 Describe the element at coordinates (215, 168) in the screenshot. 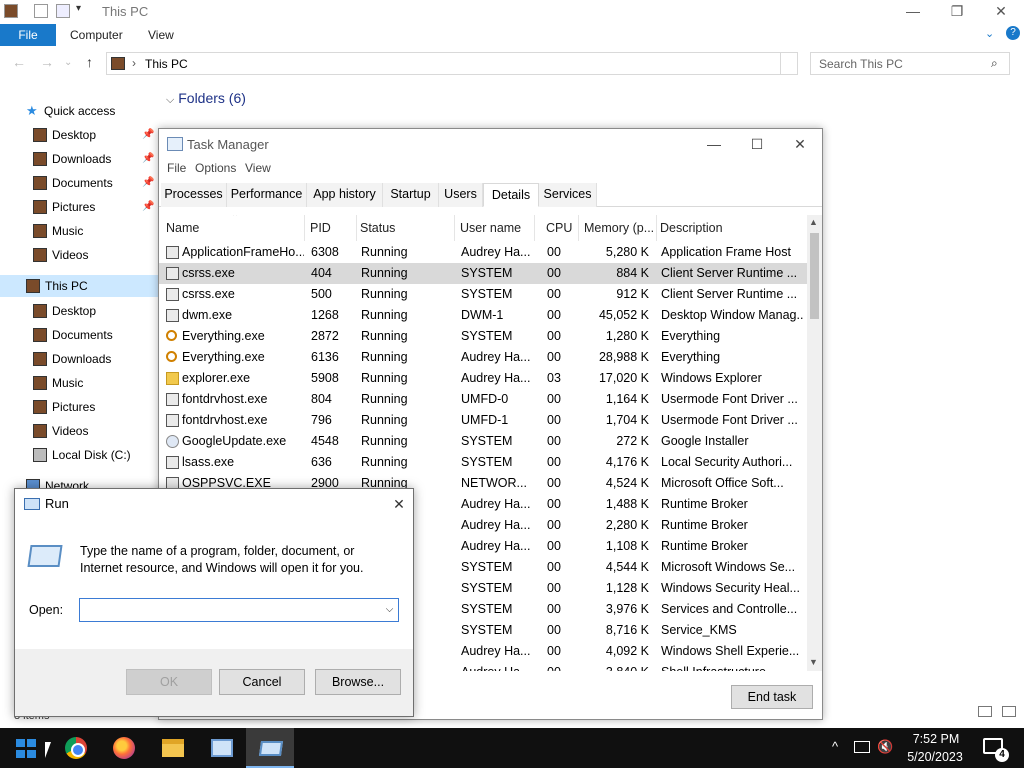

I see `menu-options: Options` at that location.